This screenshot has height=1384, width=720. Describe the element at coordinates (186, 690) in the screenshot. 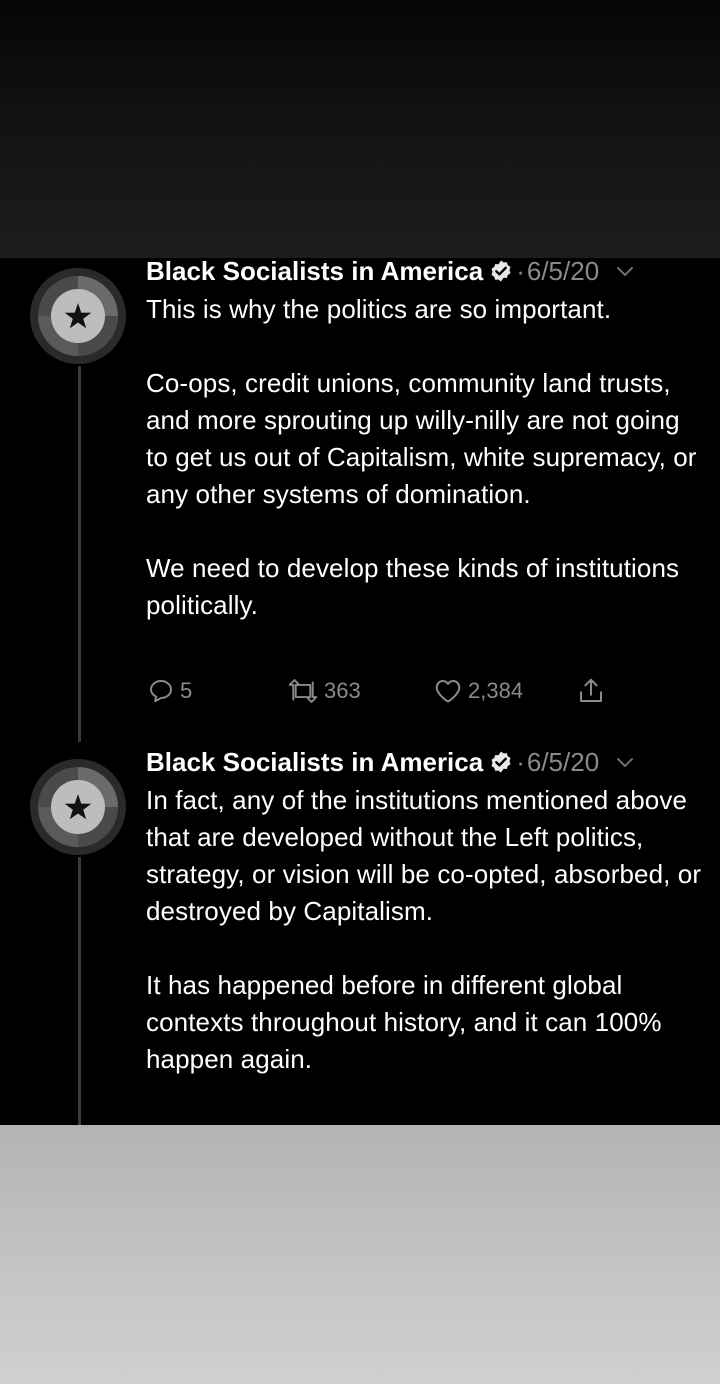

I see `reply-count: 5` at that location.